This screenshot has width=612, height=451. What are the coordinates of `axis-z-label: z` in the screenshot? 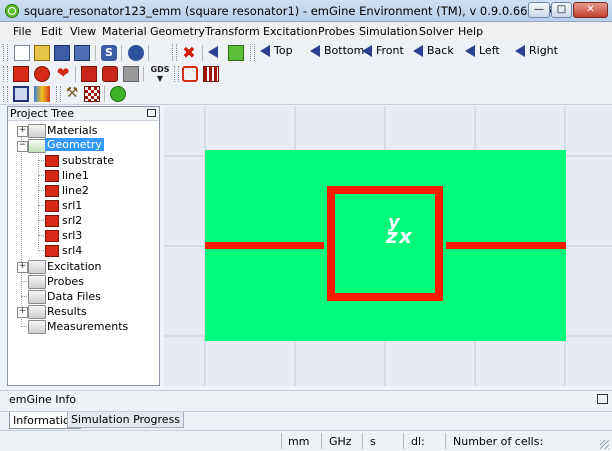 It's located at (391, 236).